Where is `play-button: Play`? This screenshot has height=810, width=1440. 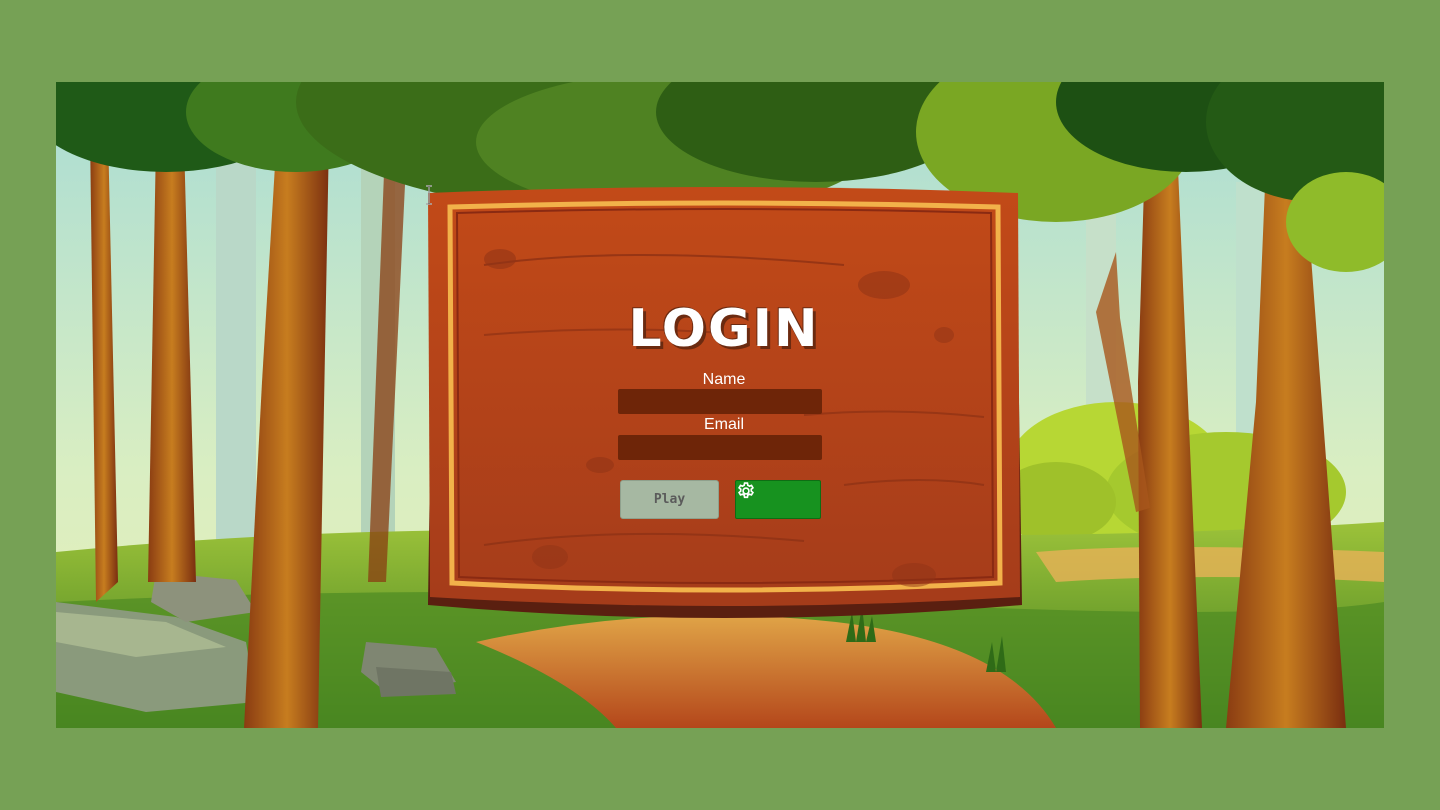
play-button: Play is located at coordinates (669, 499).